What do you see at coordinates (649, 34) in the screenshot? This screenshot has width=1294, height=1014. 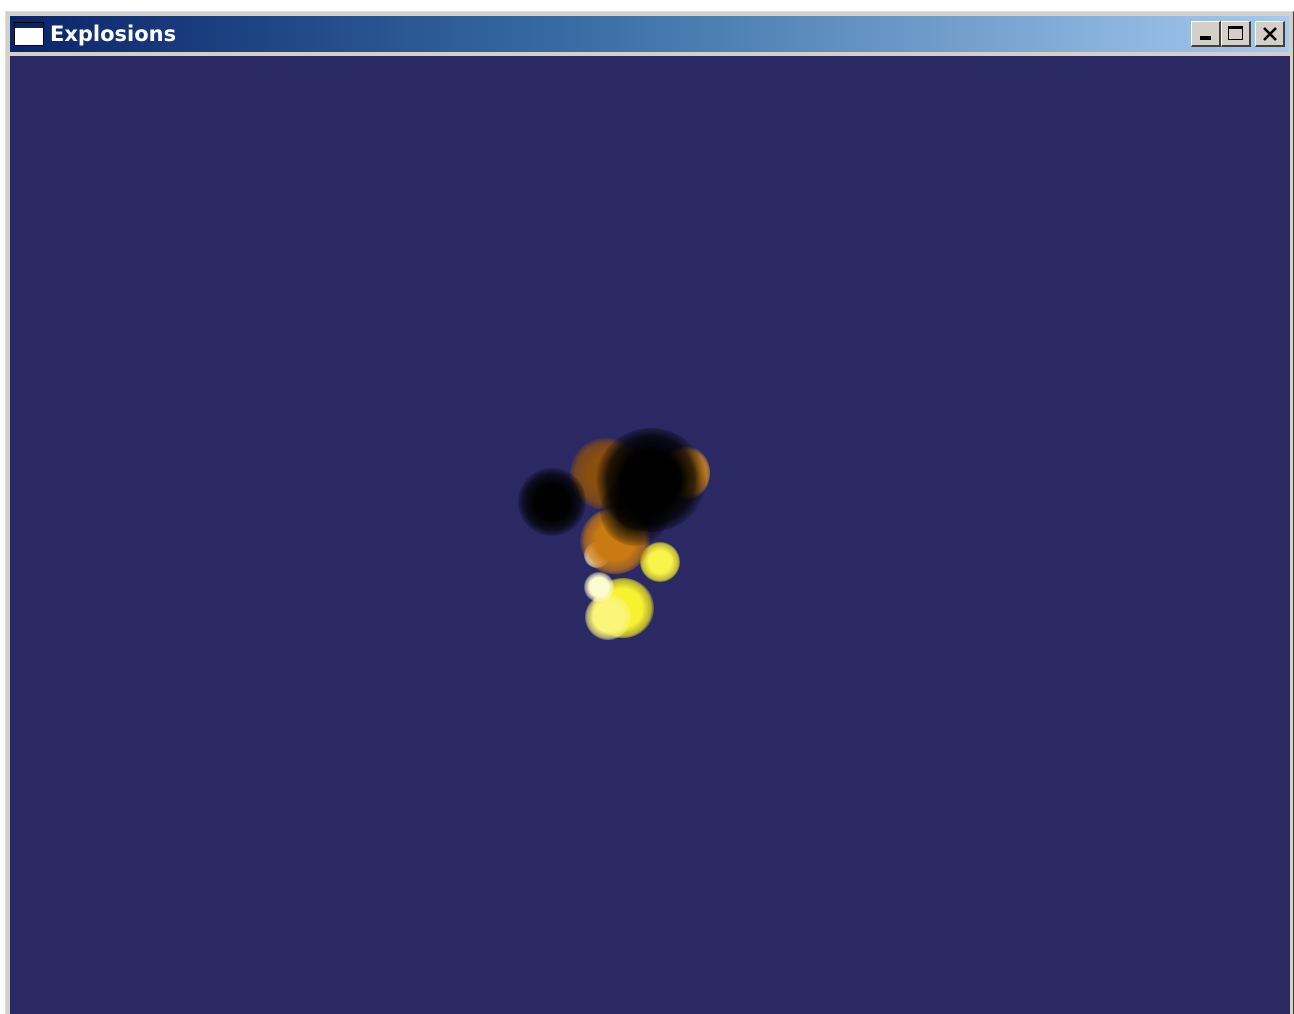 I see `title-bar: Explosions` at bounding box center [649, 34].